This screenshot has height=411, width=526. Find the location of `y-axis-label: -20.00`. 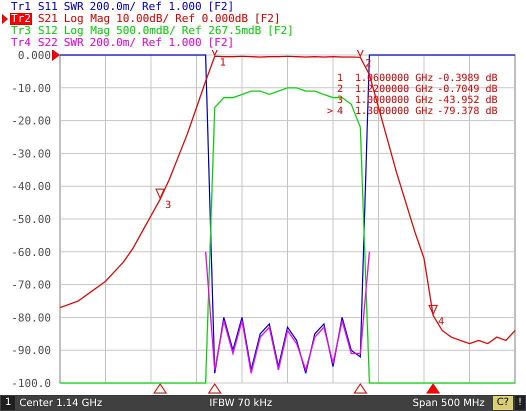

y-axis-label: -20.00 is located at coordinates (31, 121).